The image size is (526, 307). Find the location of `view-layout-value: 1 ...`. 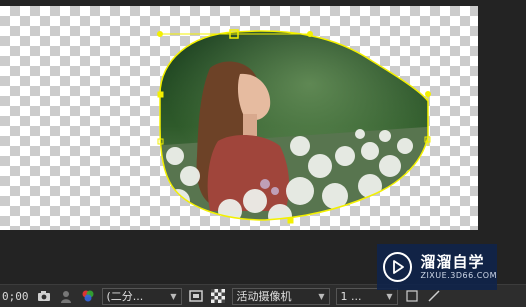

view-layout-value: 1 ... is located at coordinates (351, 296).